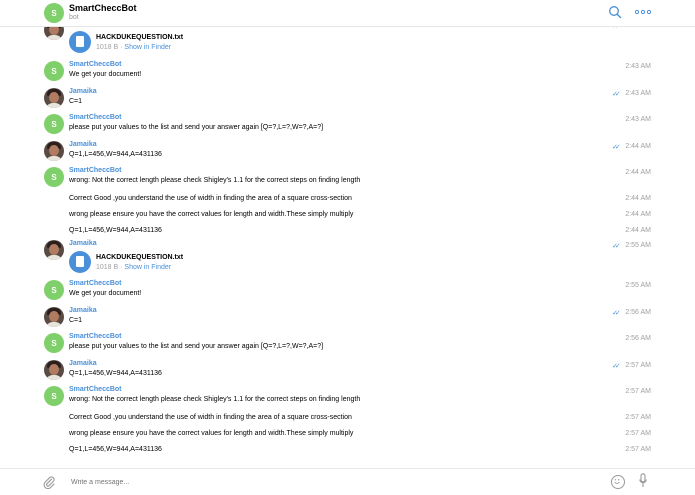 The width and height of the screenshot is (695, 495). I want to click on message-input, so click(271, 482).